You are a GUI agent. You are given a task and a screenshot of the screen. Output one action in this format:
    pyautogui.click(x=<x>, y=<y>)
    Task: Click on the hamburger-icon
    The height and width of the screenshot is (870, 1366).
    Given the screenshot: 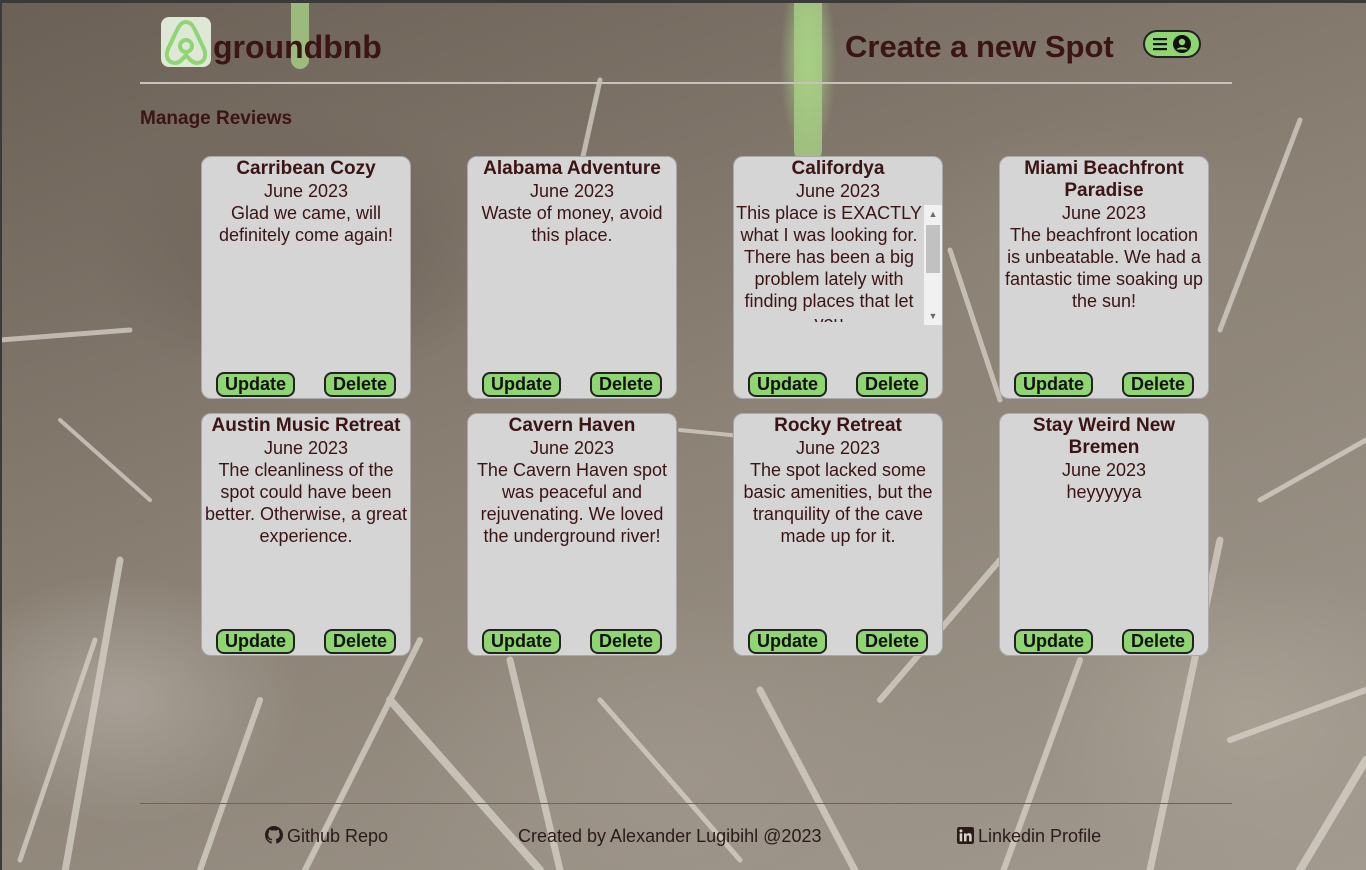 What is the action you would take?
    pyautogui.click(x=1160, y=44)
    